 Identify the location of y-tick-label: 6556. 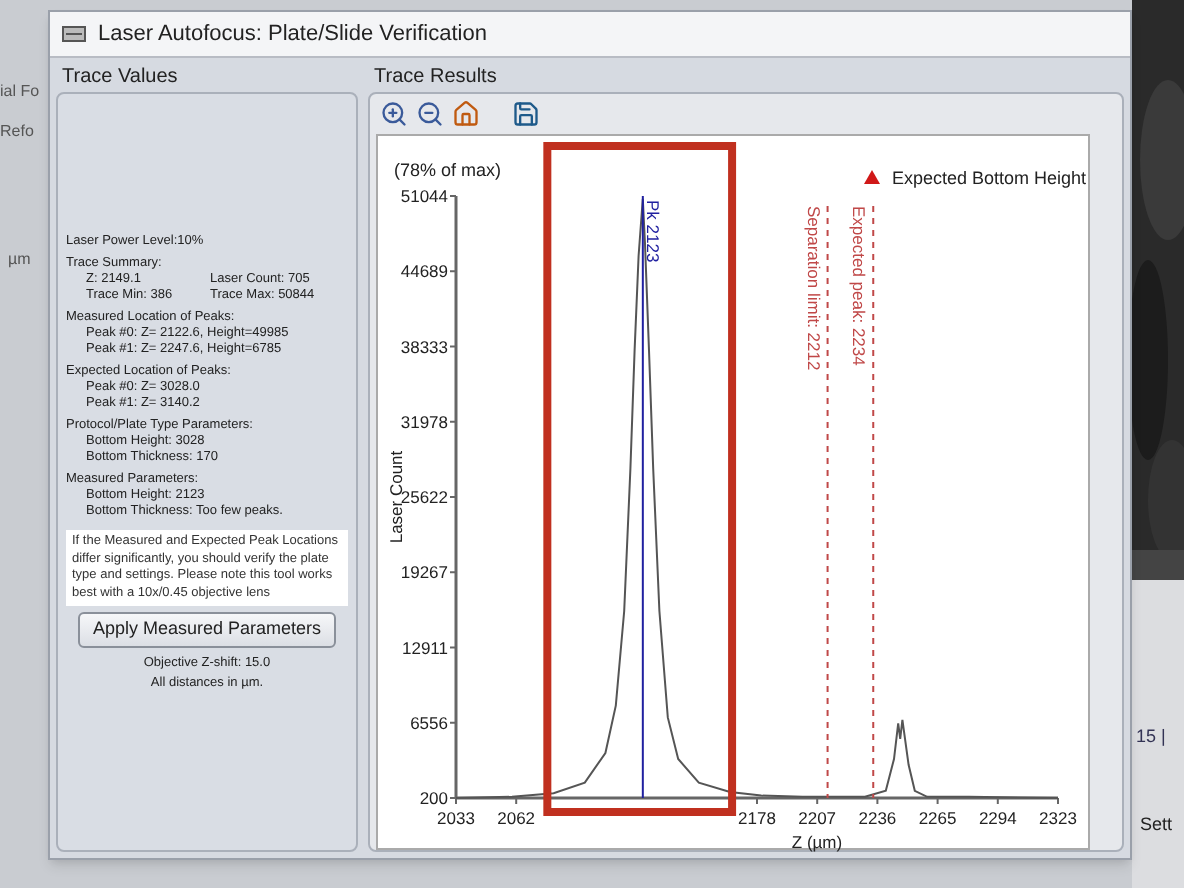
(429, 722).